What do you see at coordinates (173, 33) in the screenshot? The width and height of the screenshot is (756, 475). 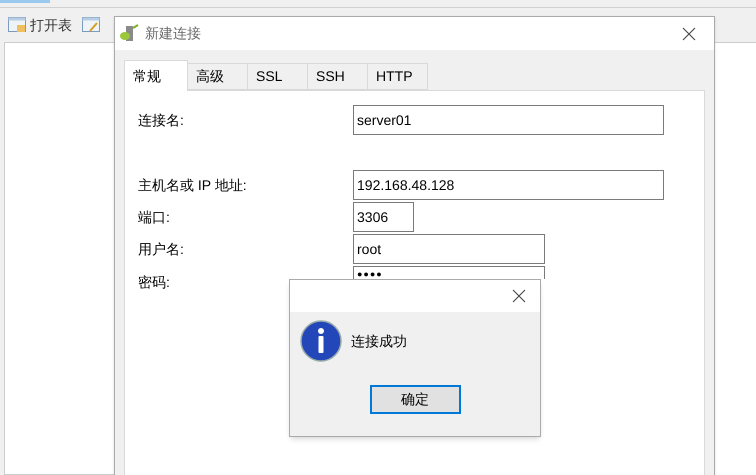 I see `dialog-title: 新建连接` at bounding box center [173, 33].